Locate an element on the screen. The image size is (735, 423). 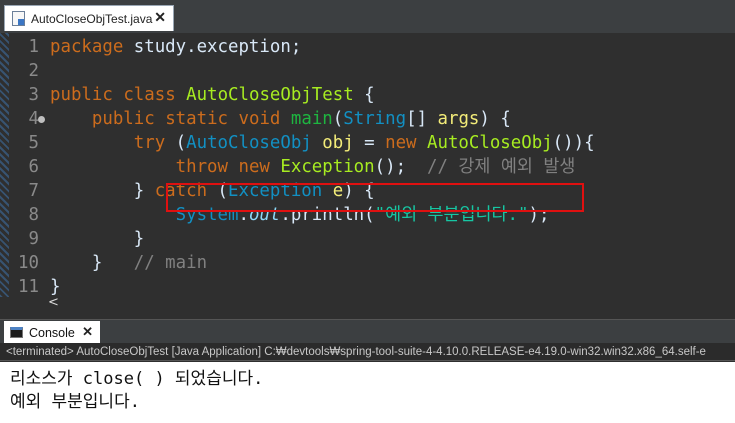
code-line: 3 public class AutoCloseObjTest { is located at coordinates (367, 95).